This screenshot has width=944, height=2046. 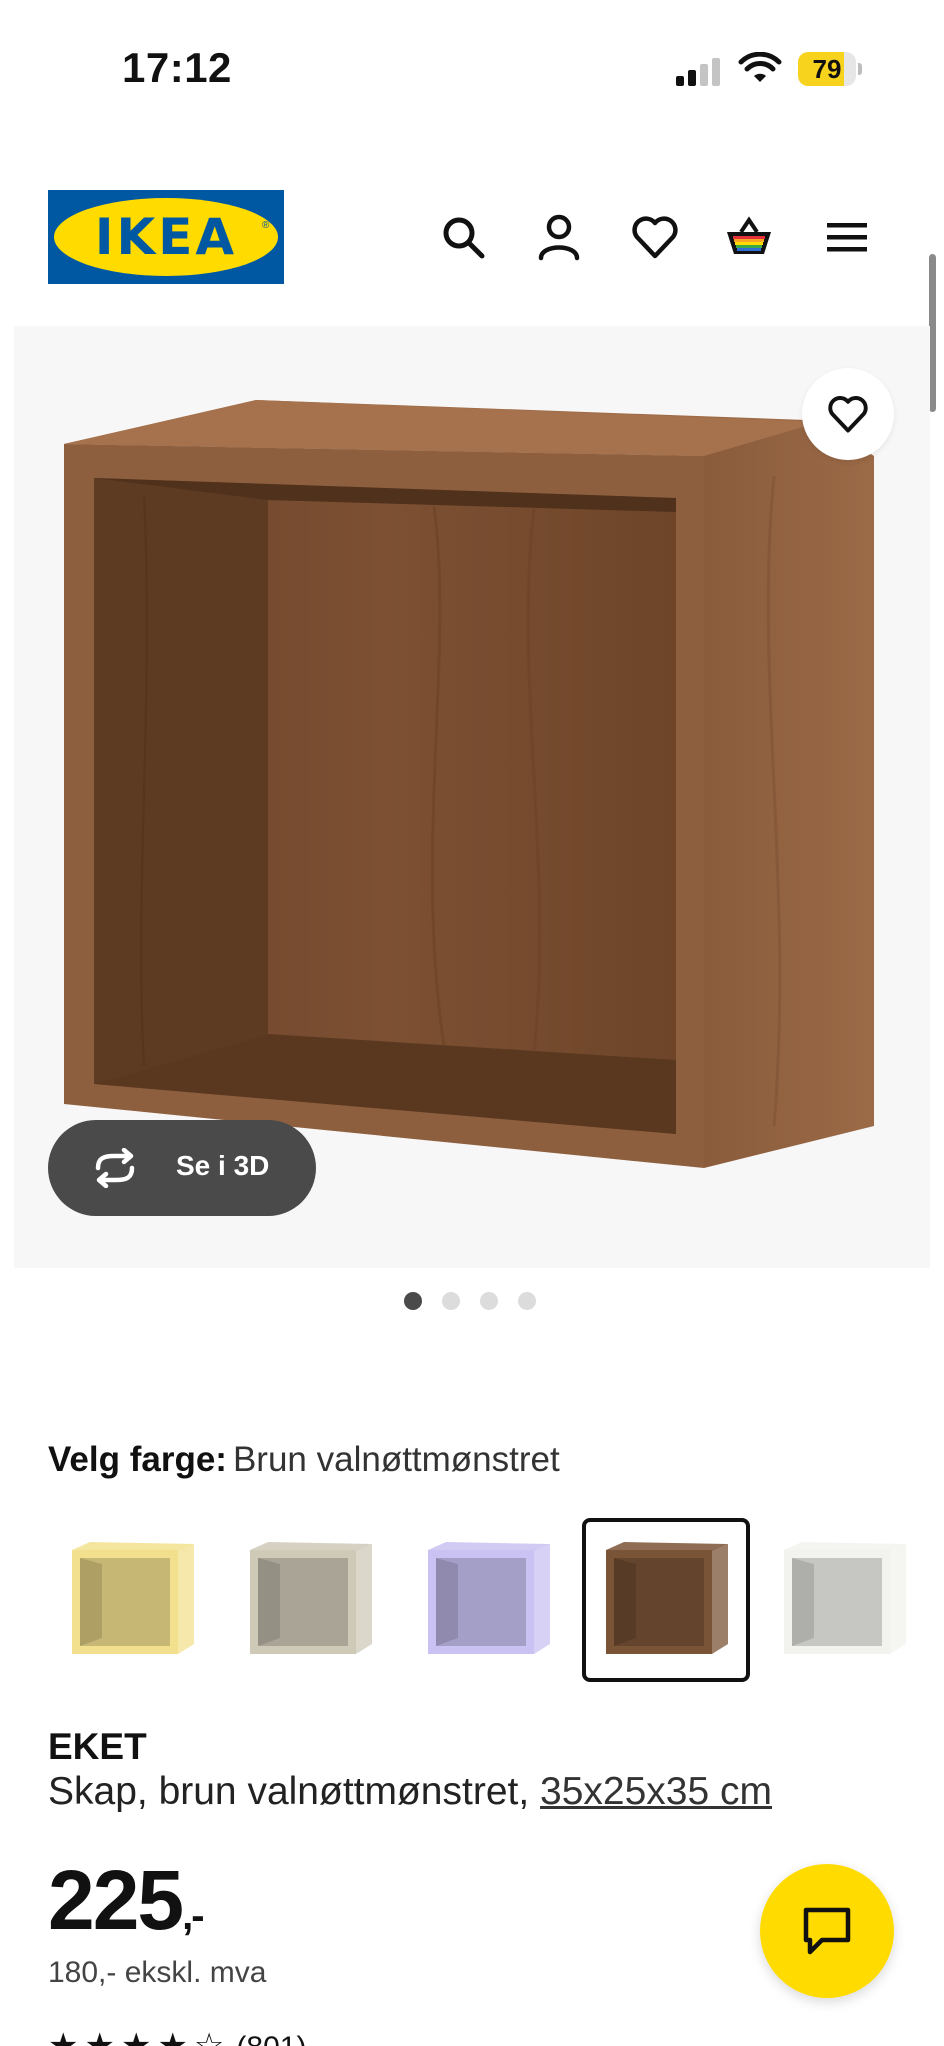 I want to click on cellular-signal-icon, so click(x=698, y=72).